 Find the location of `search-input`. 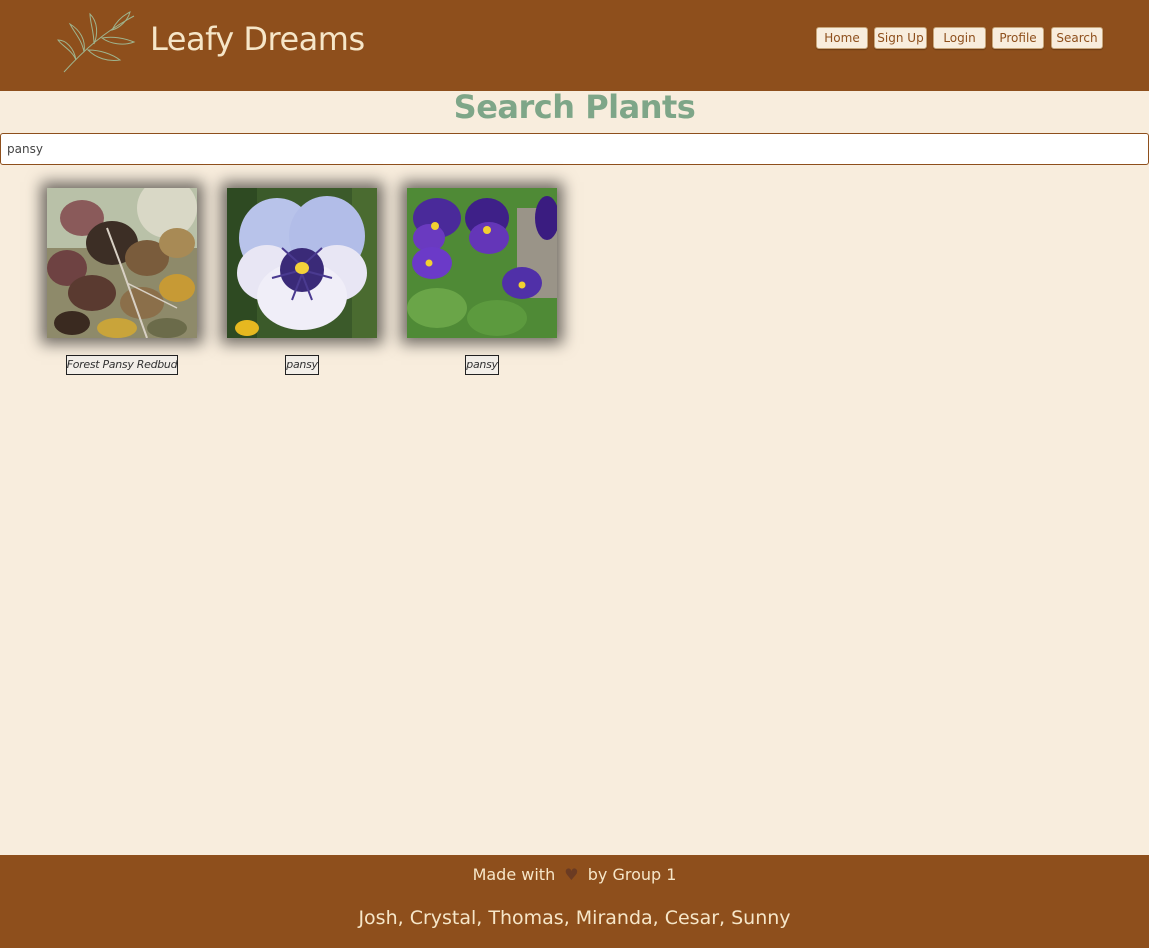

search-input is located at coordinates (574, 149).